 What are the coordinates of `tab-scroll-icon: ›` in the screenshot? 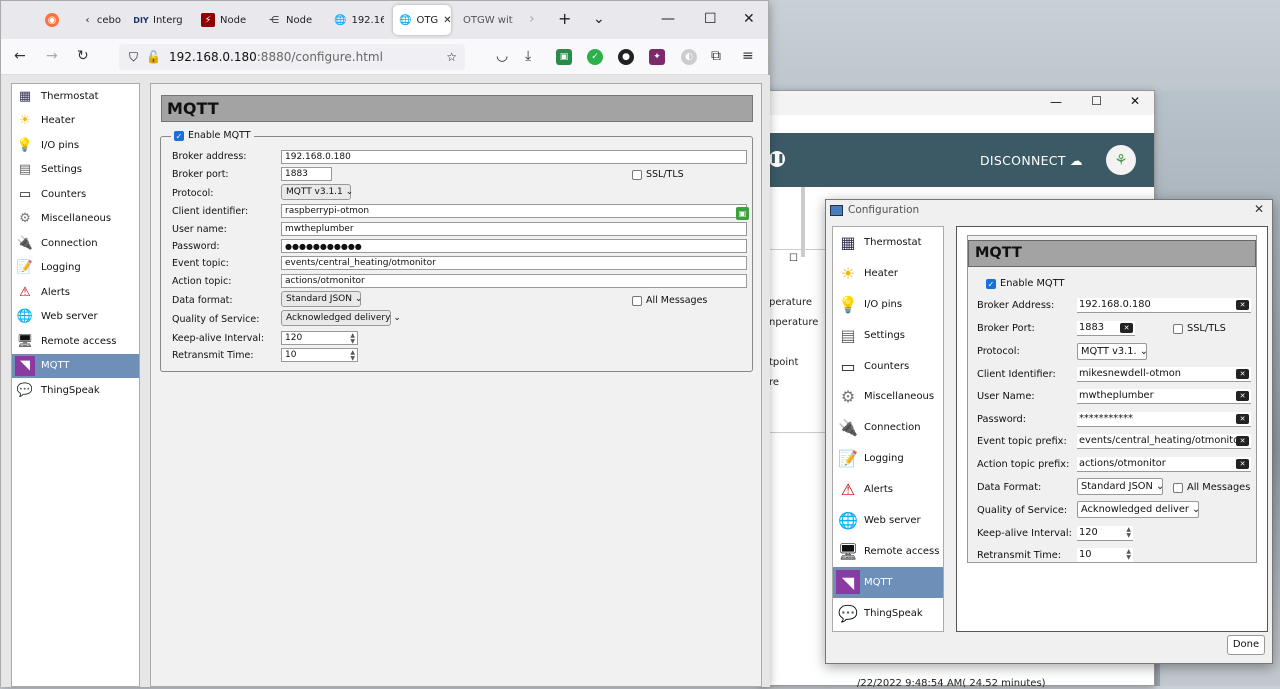 It's located at (532, 19).